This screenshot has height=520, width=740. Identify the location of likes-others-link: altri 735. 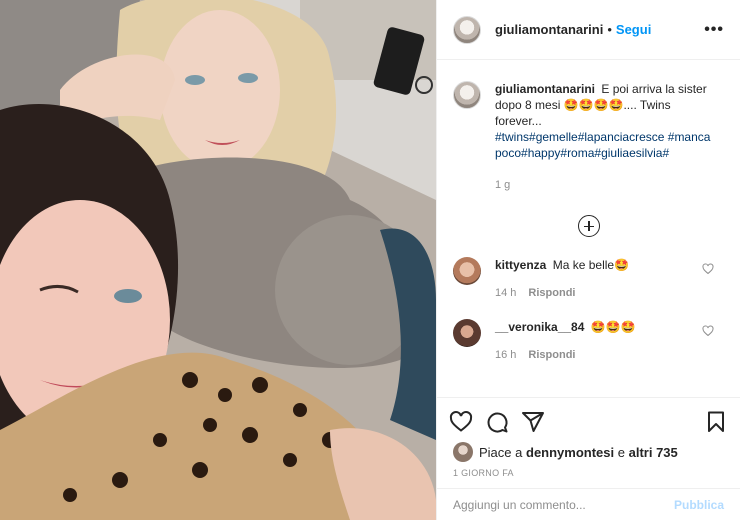
(653, 452).